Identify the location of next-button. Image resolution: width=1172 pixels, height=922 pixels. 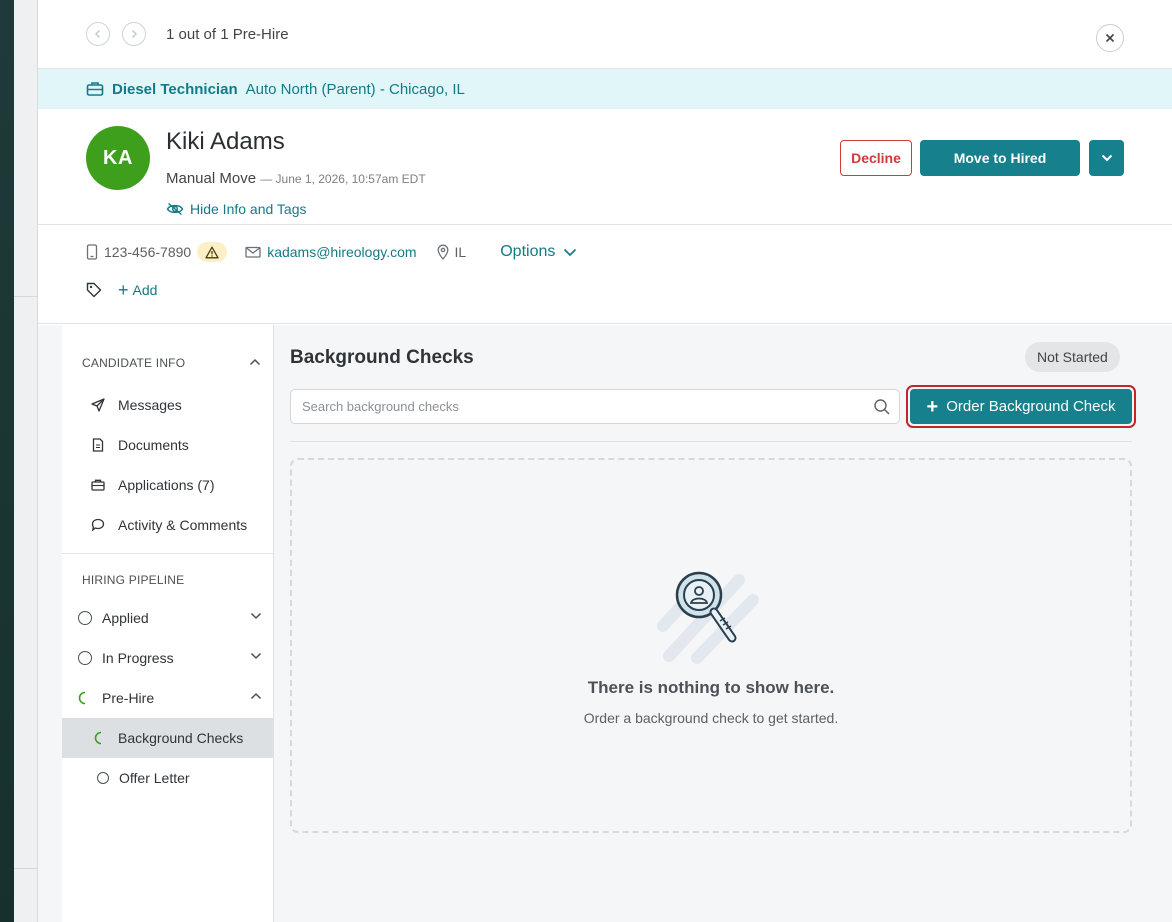
(134, 34).